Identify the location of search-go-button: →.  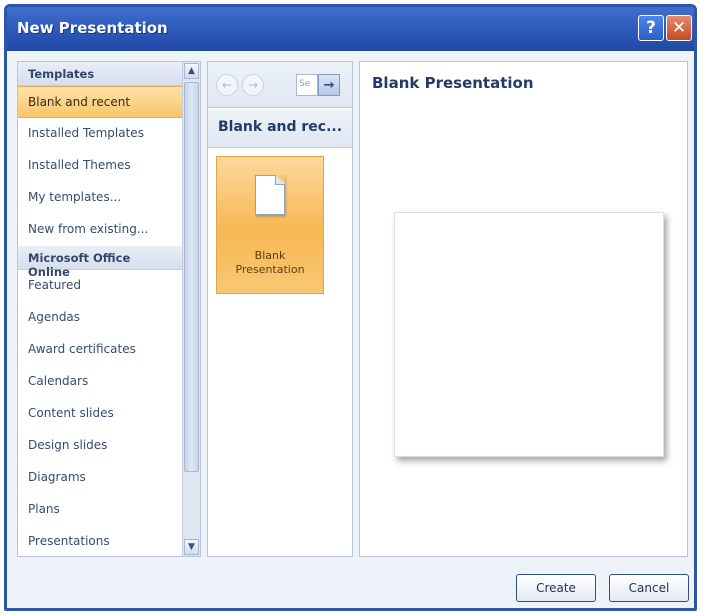
(329, 85).